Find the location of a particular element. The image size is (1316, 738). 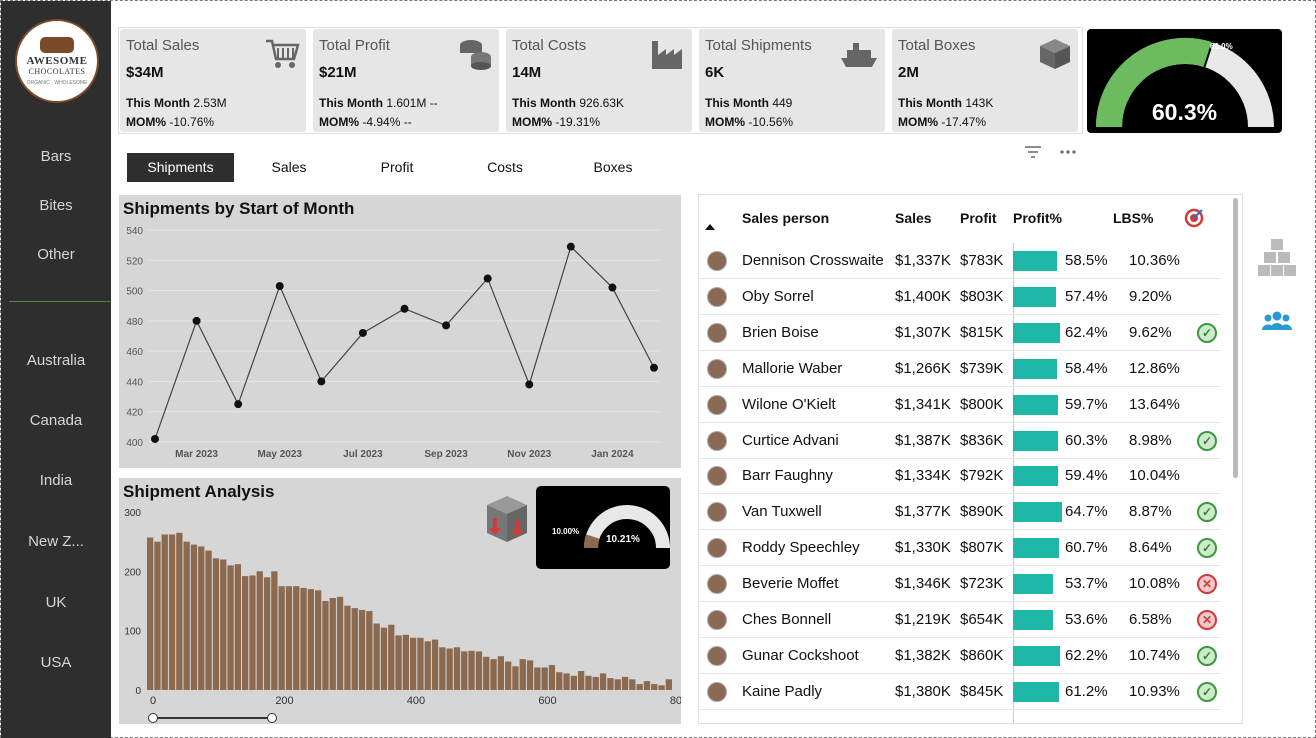

sidebar-item-uk: UK is located at coordinates (56, 602).